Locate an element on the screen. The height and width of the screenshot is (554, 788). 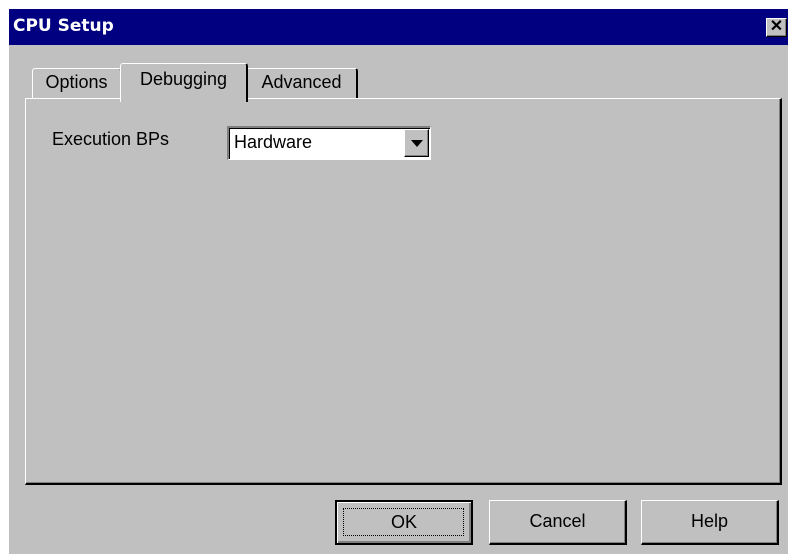
close-button: ✕ is located at coordinates (776, 27).